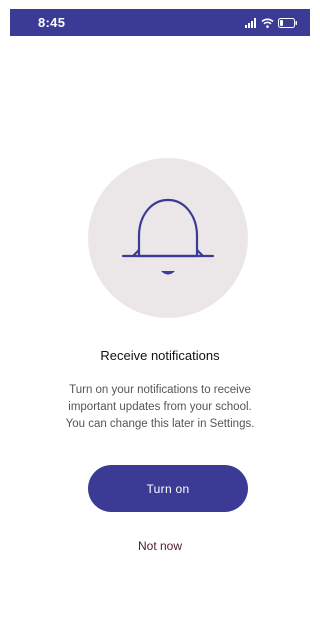  I want to click on status-icons, so click(271, 23).